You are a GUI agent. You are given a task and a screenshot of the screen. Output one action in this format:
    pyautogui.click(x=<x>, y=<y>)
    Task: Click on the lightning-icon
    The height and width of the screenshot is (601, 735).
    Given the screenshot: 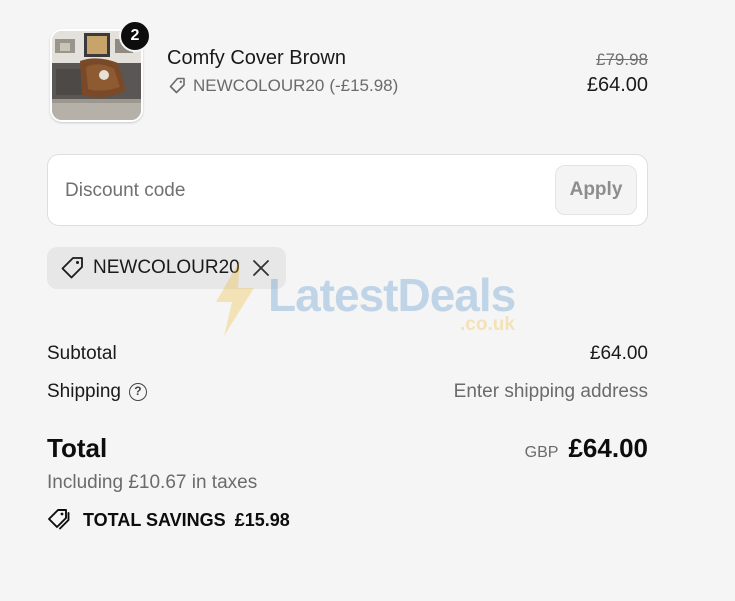 What is the action you would take?
    pyautogui.click(x=235, y=298)
    